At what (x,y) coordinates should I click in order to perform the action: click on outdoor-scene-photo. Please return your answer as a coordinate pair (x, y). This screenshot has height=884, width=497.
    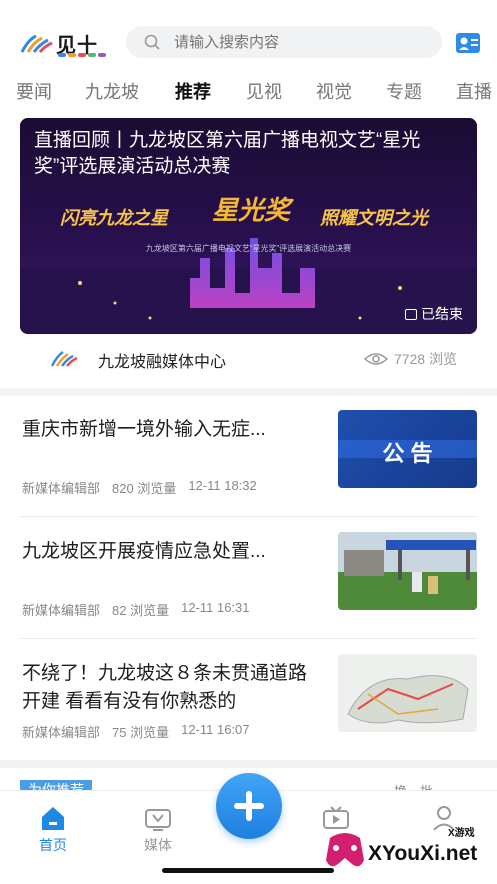
    Looking at the image, I should click on (407, 571).